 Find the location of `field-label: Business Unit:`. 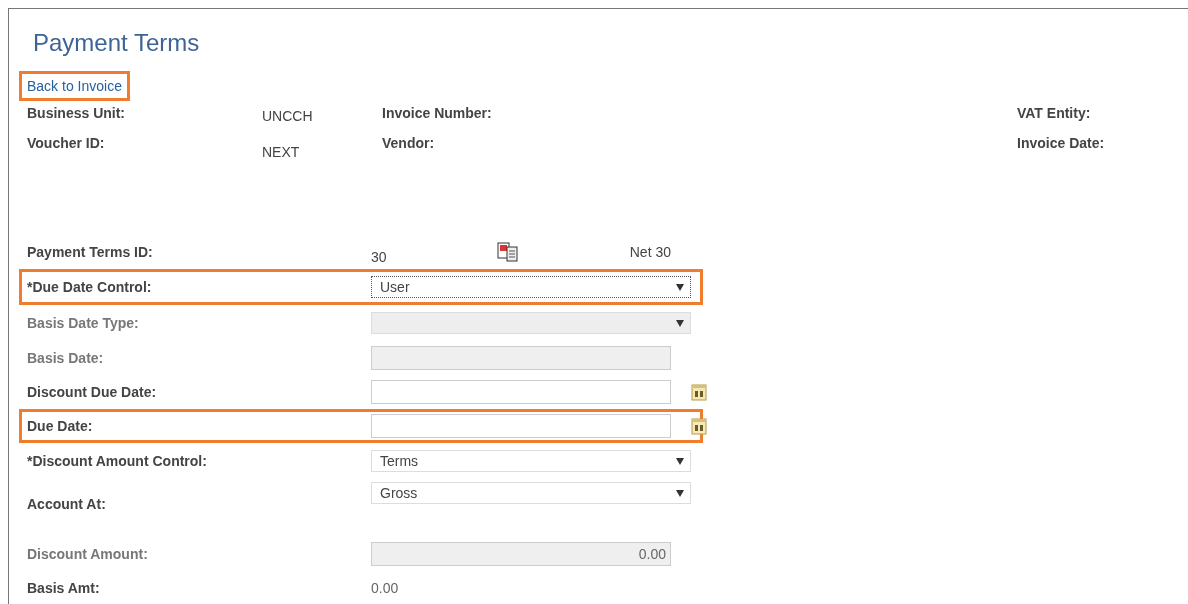

field-label: Business Unit: is located at coordinates (76, 114).